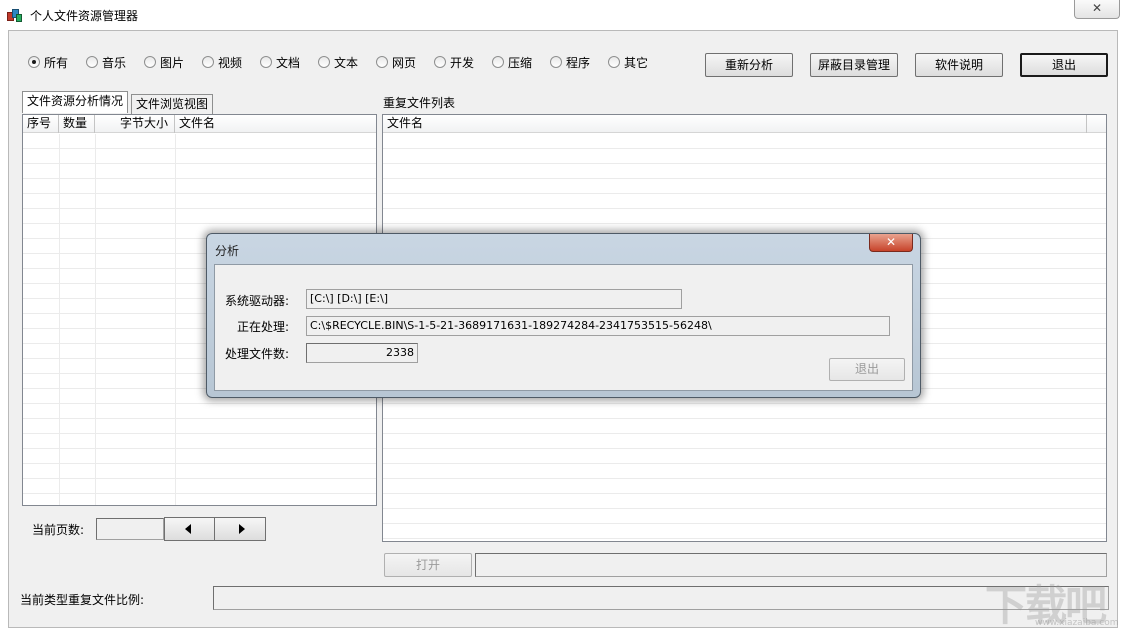 The image size is (1125, 634). Describe the element at coordinates (130, 529) in the screenshot. I see `page-number-field` at that location.